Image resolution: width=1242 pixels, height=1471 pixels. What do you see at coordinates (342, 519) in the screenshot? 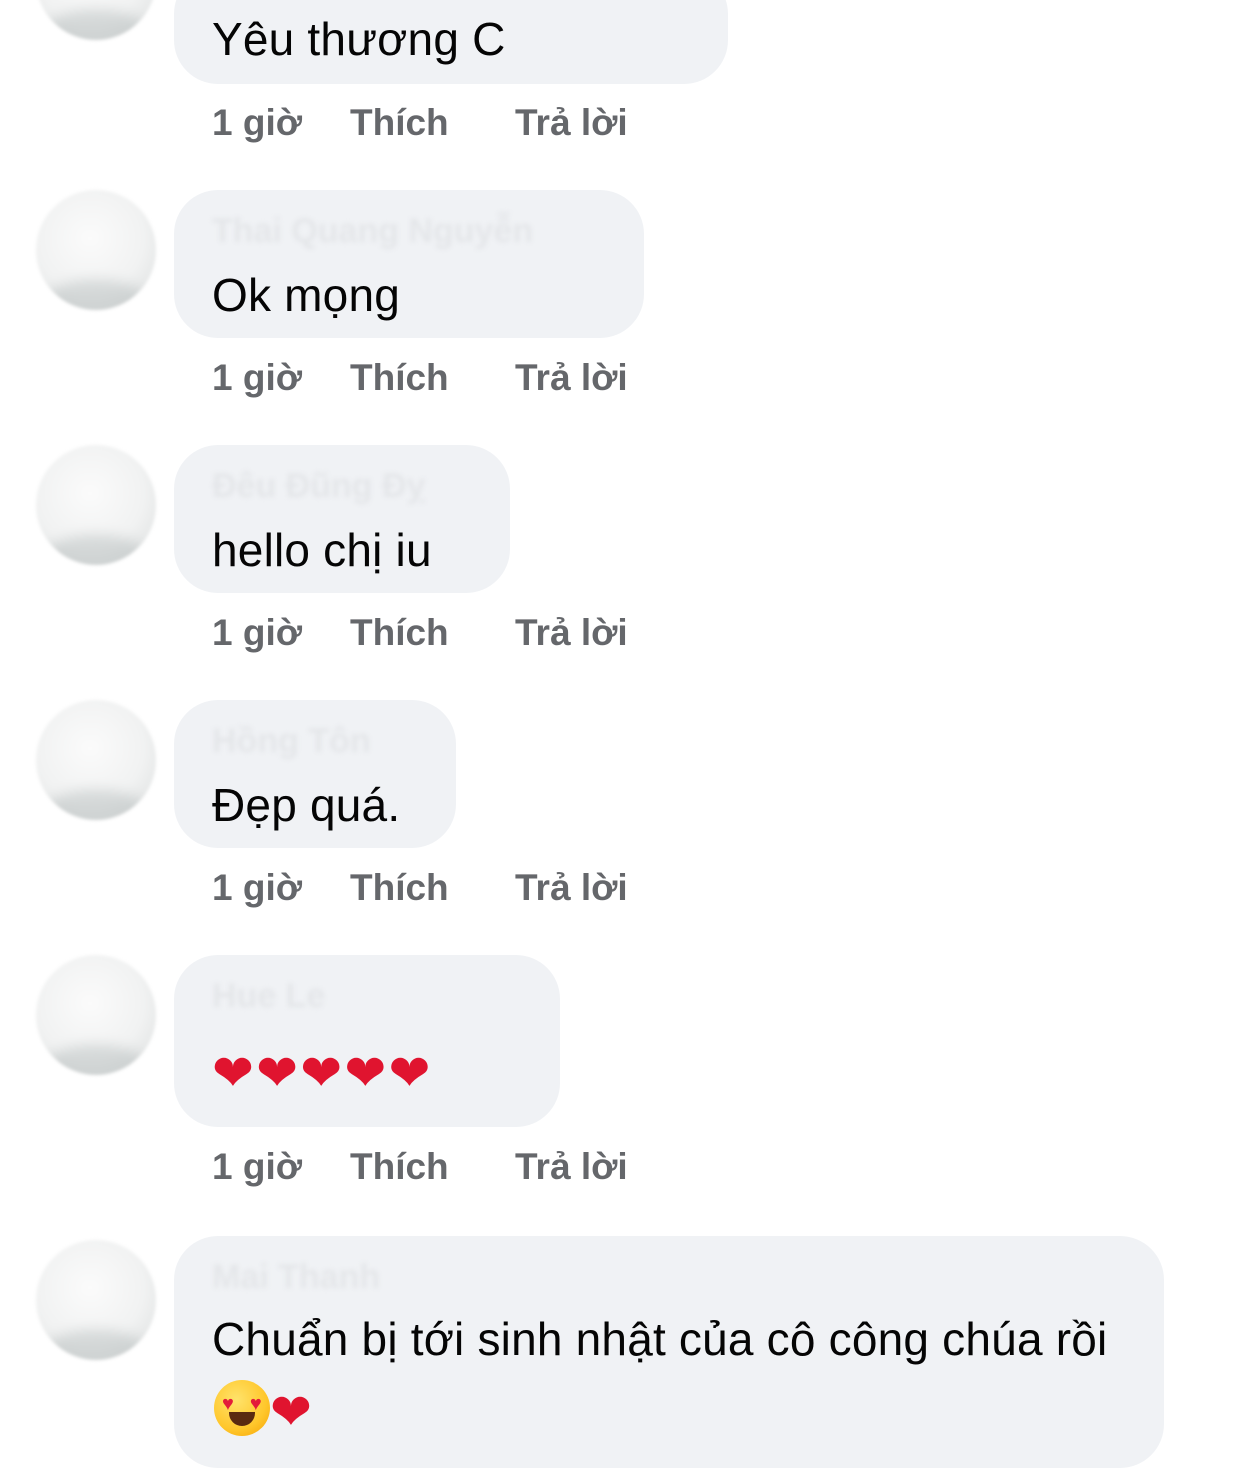
I see `comment-bubble: Đêu Đũng Đỵ hello chị iu` at bounding box center [342, 519].